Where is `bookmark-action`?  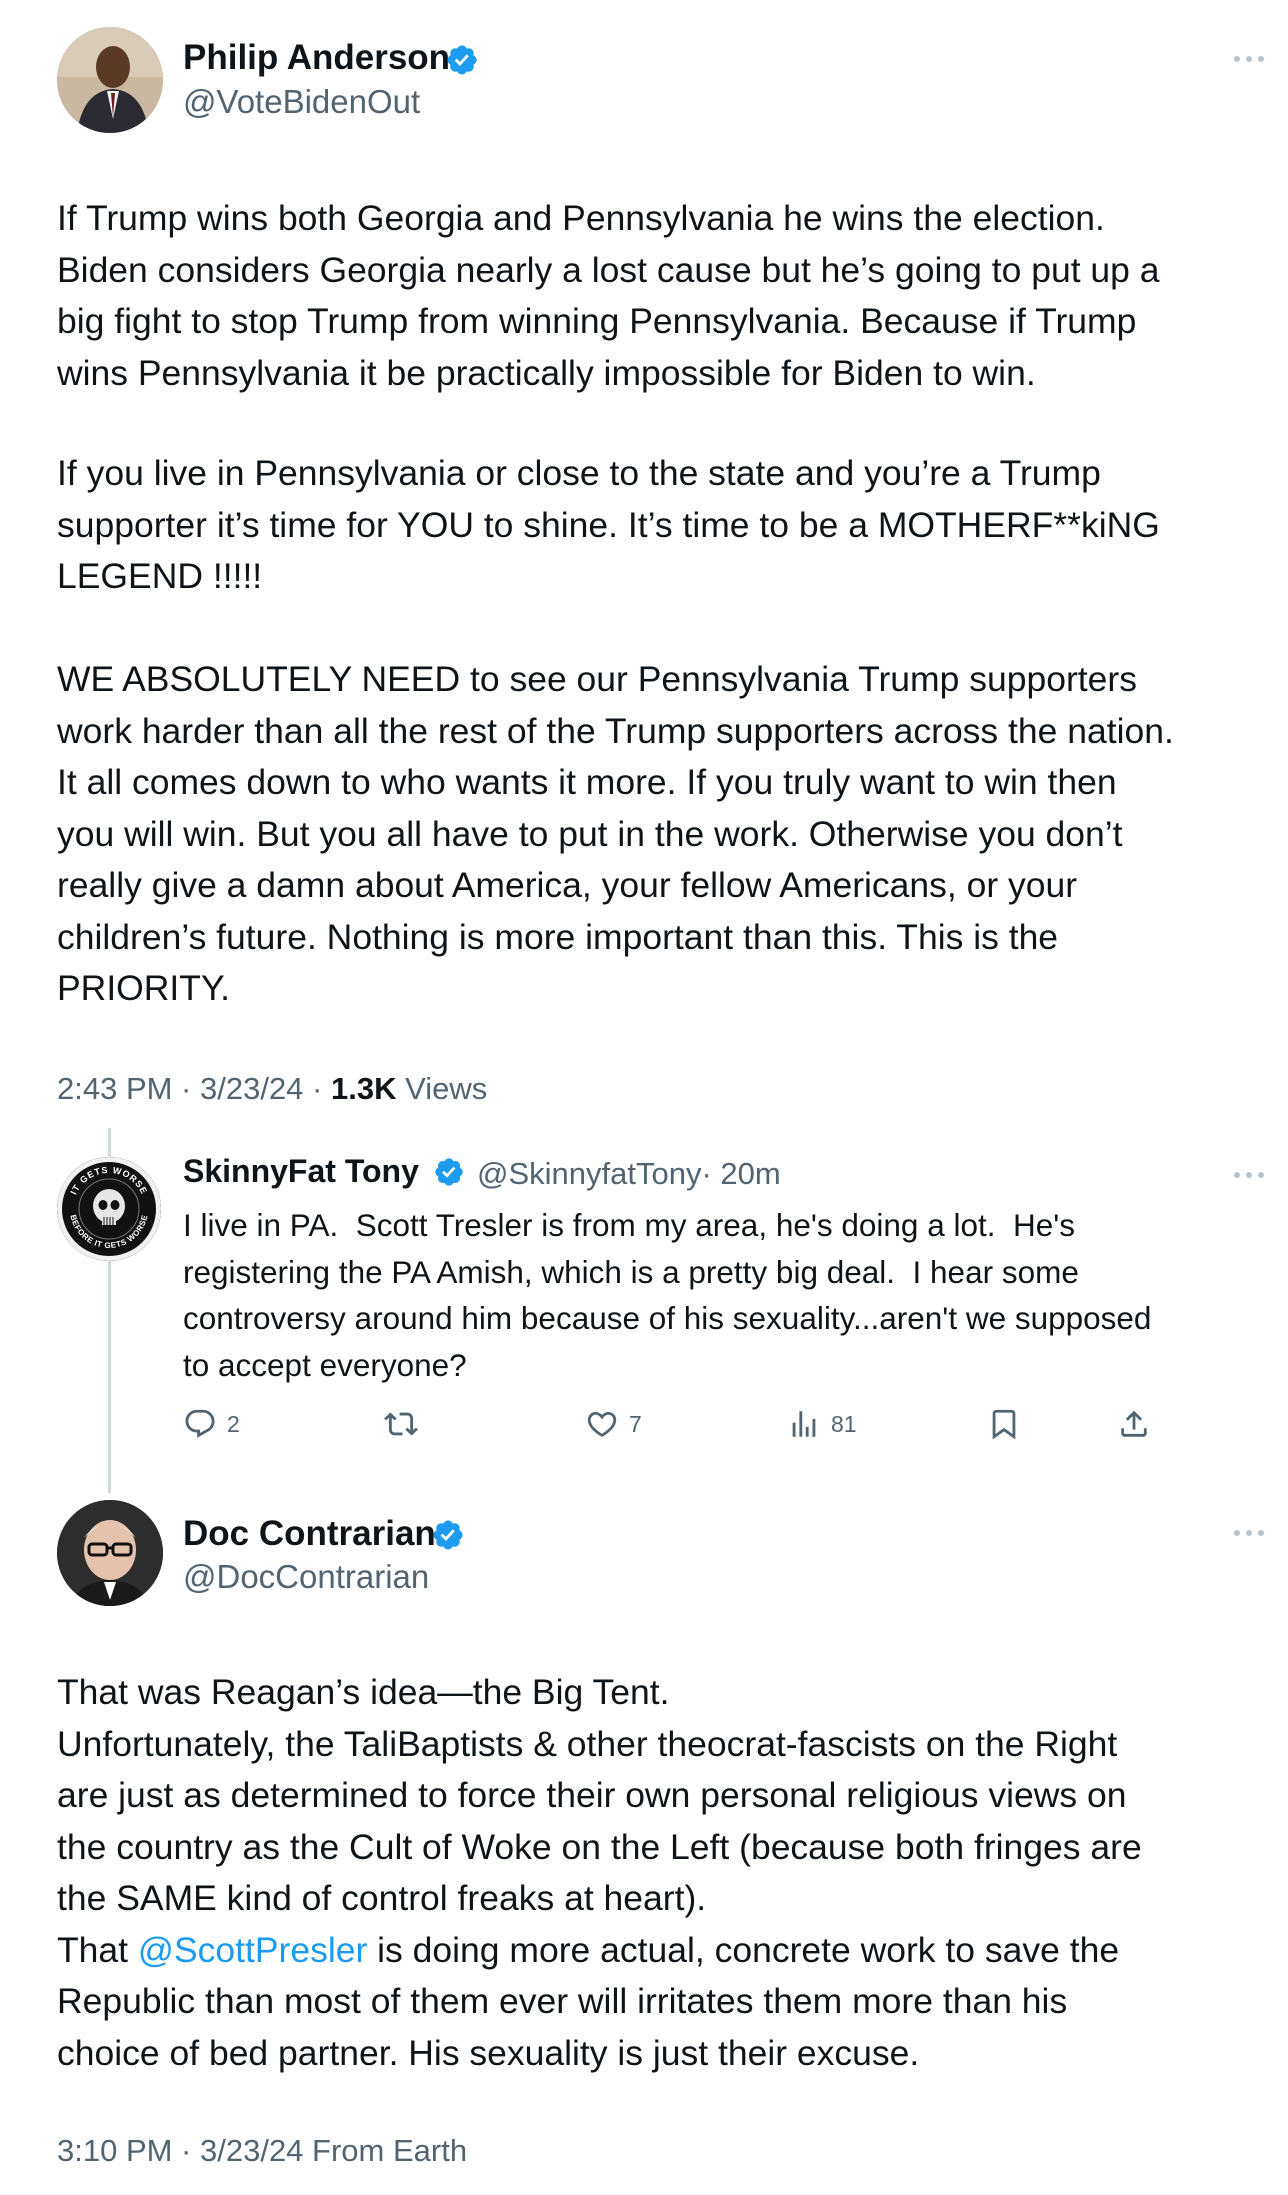 bookmark-action is located at coordinates (1004, 1424).